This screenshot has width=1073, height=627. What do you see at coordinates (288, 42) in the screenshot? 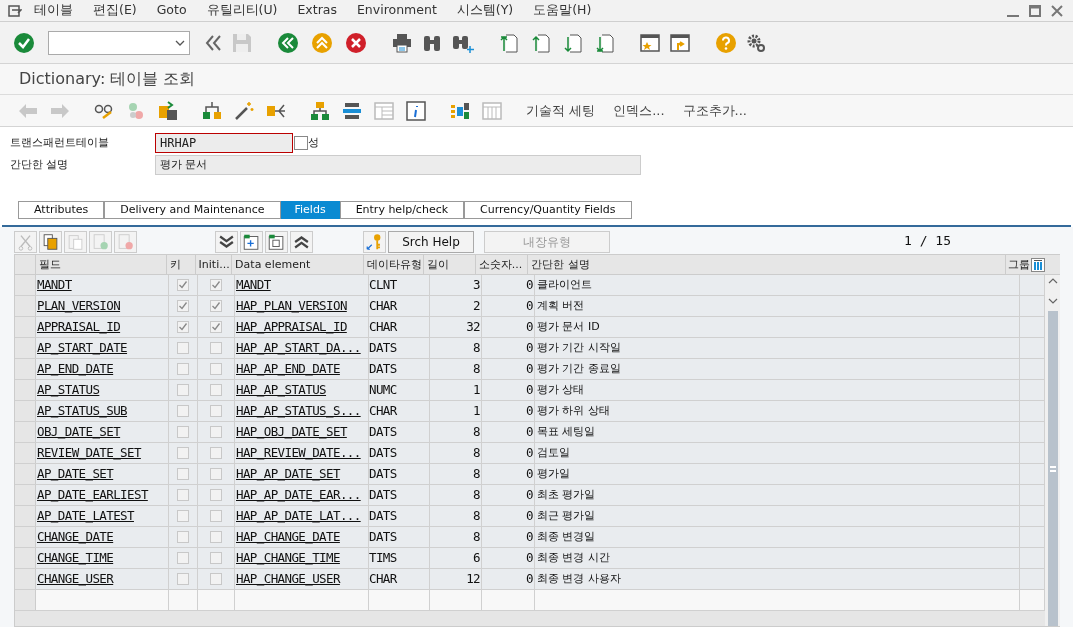
I see `back-icon` at bounding box center [288, 42].